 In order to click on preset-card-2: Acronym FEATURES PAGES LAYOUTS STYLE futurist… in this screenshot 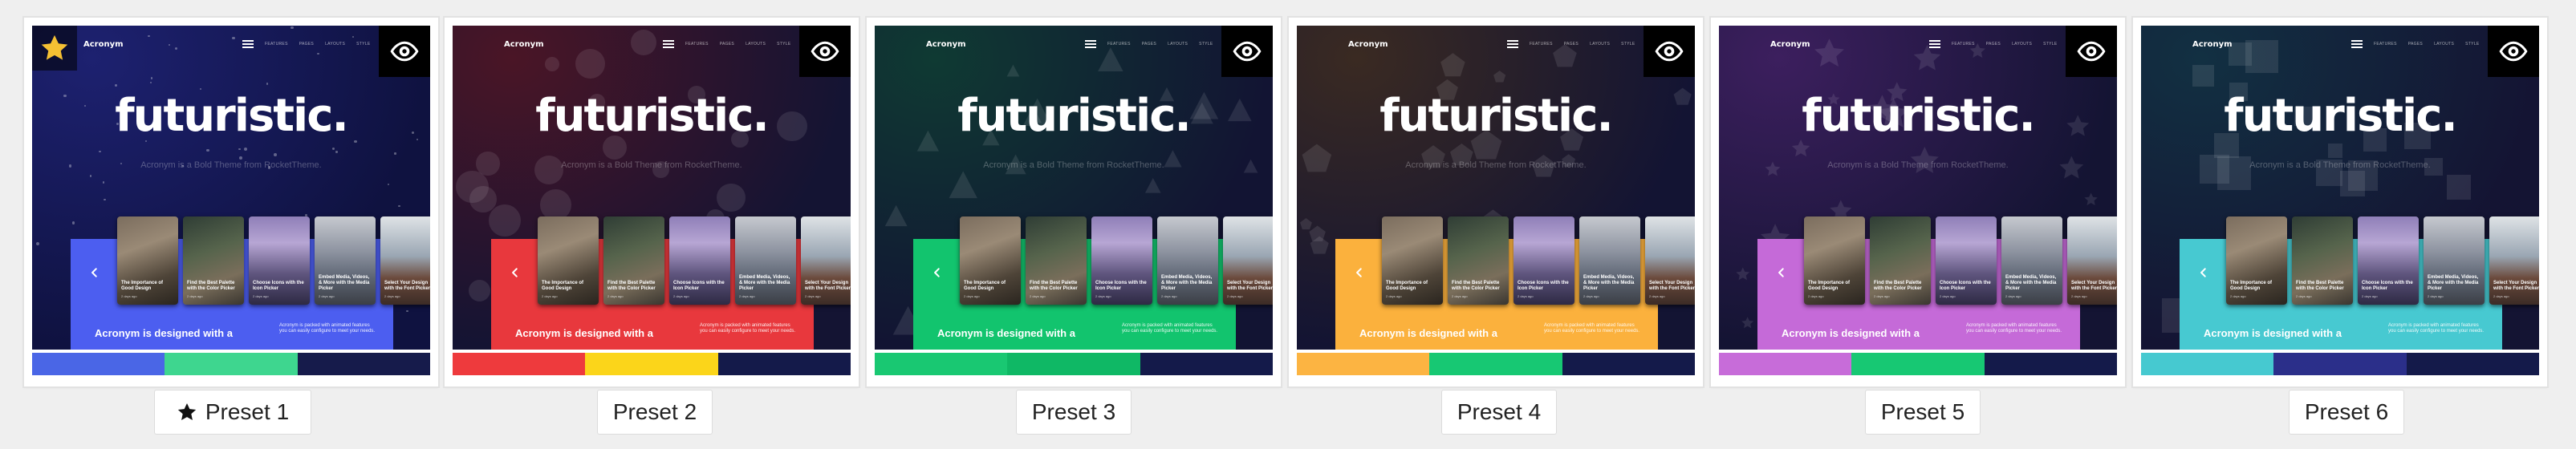, I will do `click(652, 202)`.